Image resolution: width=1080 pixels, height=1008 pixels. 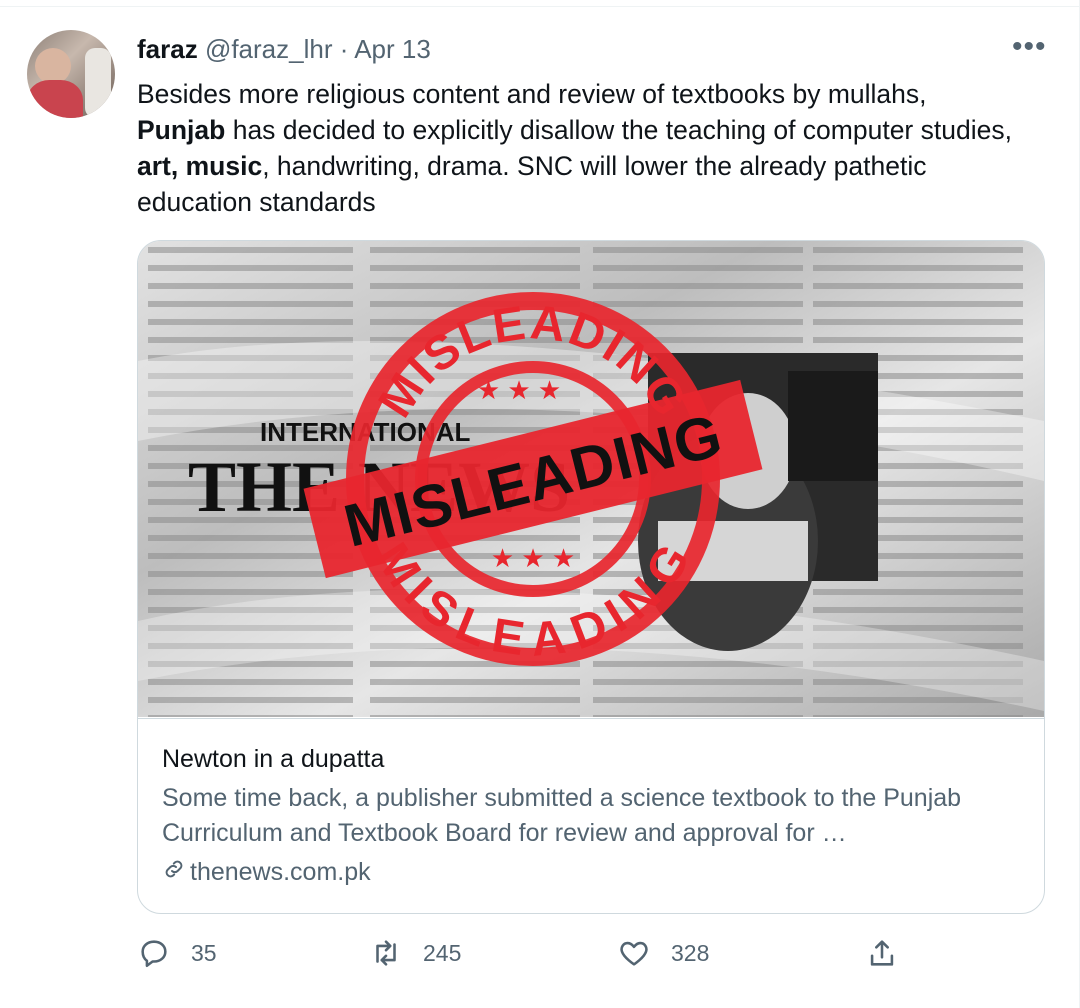 I want to click on reply-count: 35, so click(x=204, y=952).